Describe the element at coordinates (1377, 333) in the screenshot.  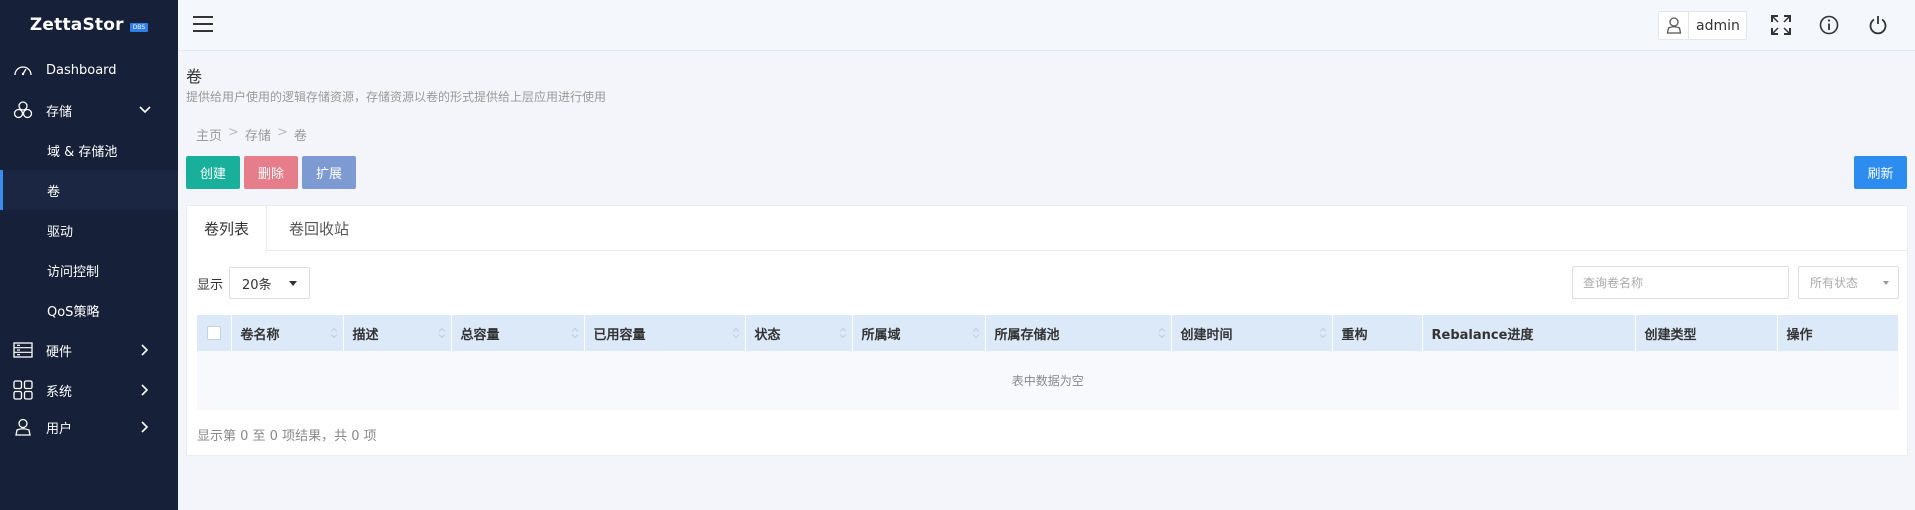
I see `column-header-rebuild: 重构` at that location.